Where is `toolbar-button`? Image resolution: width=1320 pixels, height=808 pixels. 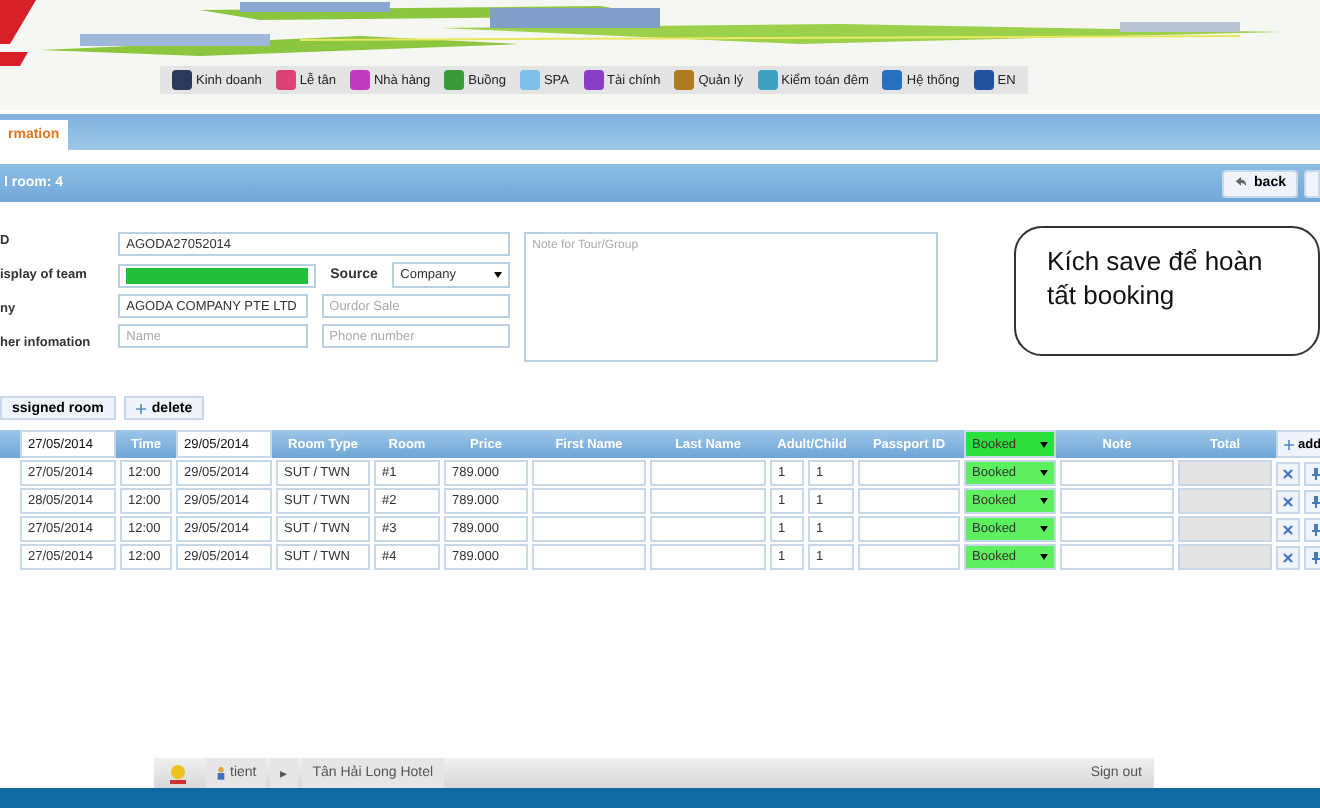 toolbar-button is located at coordinates (1312, 183).